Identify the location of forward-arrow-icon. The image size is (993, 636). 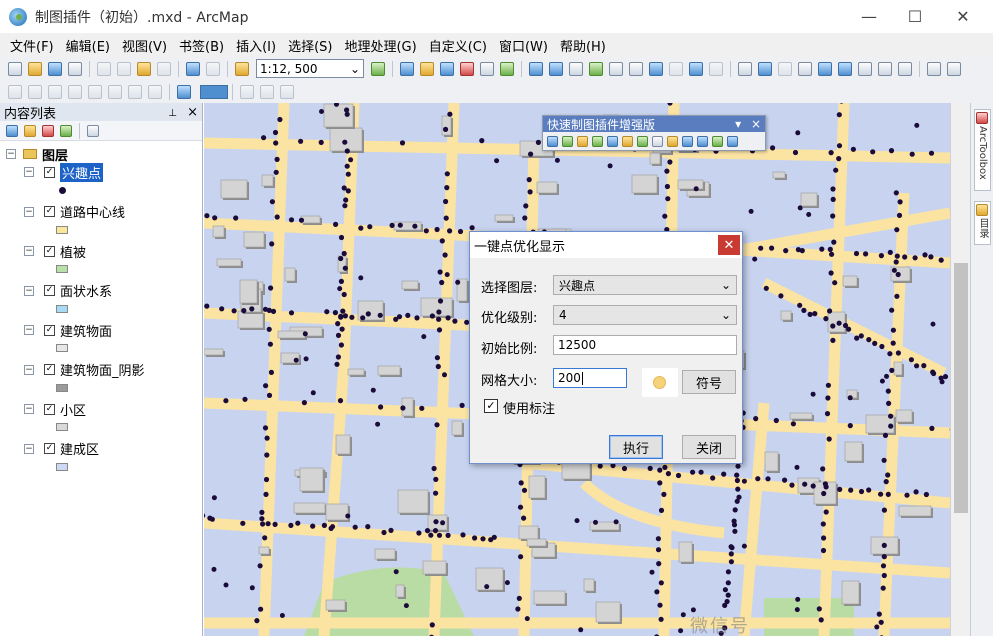
(676, 68).